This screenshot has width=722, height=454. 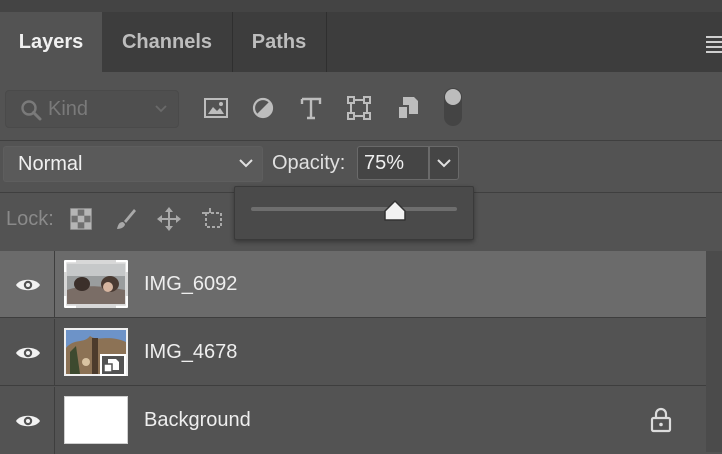 I want to click on filter-kind-label: Kind, so click(x=68, y=109).